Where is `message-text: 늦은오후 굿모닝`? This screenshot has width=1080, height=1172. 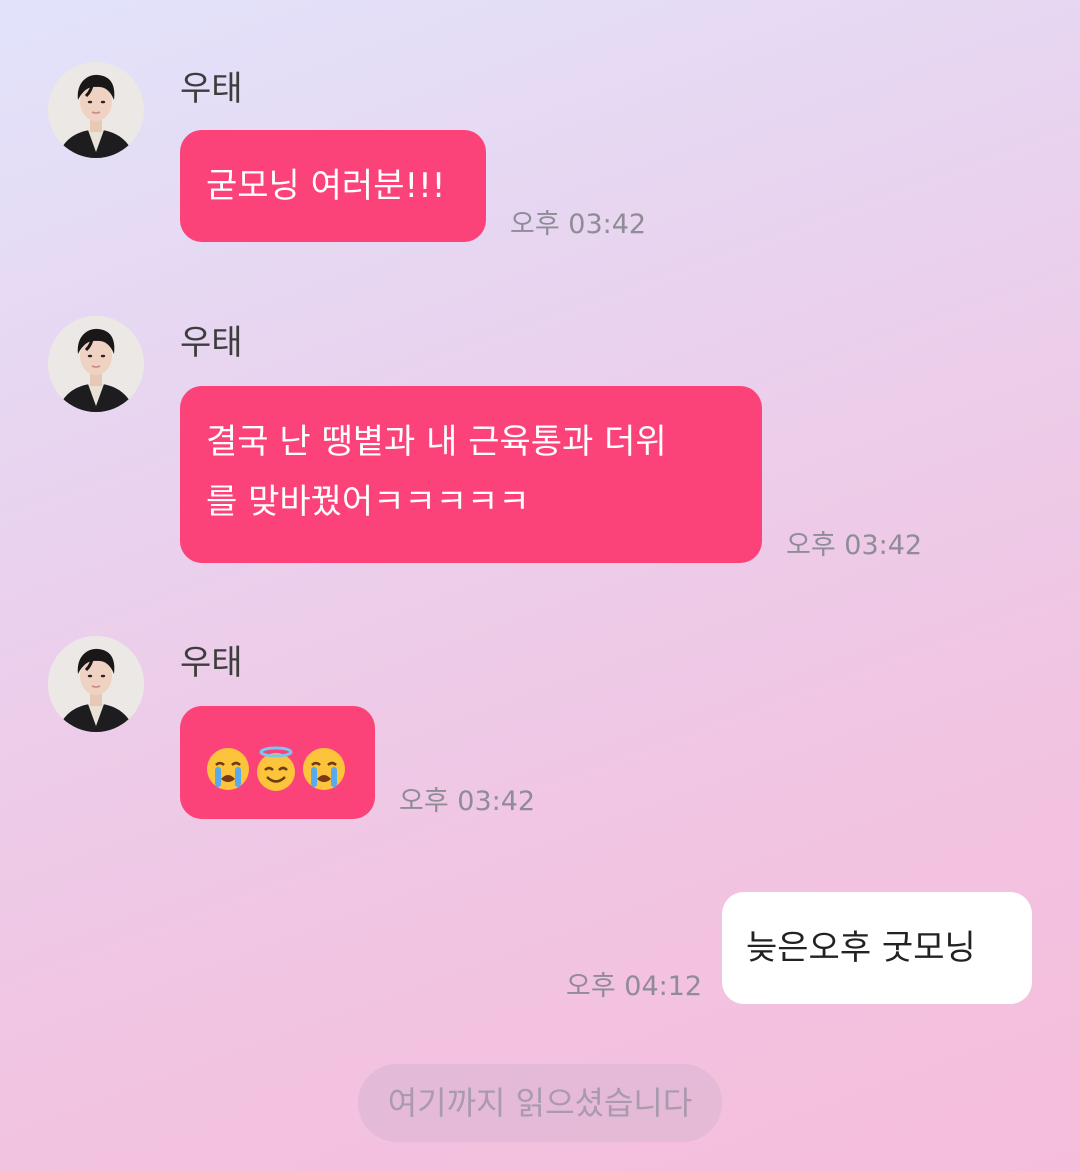 message-text: 늦은오후 굿모닝 is located at coordinates (861, 948).